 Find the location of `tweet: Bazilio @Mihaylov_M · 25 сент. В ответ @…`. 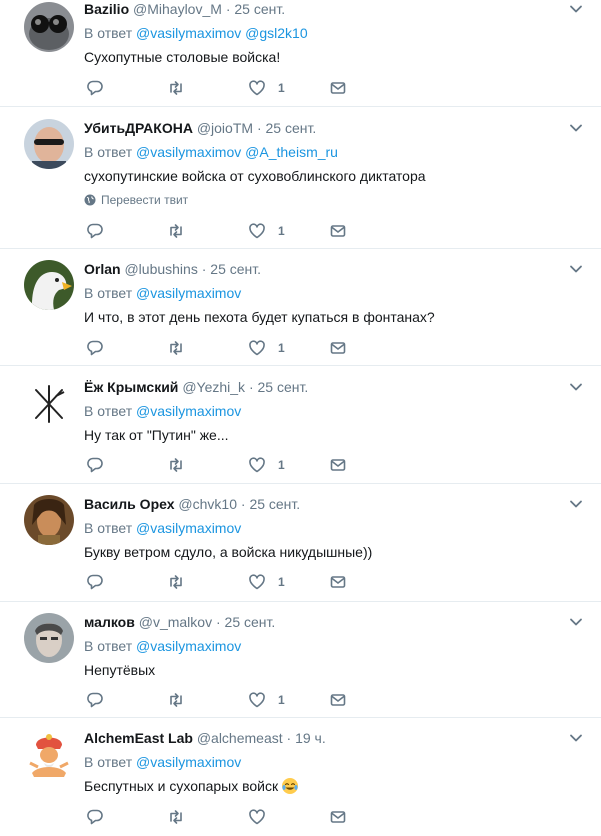

tweet: Bazilio @Mihaylov_M · 25 сент. В ответ @… is located at coordinates (300, 53).